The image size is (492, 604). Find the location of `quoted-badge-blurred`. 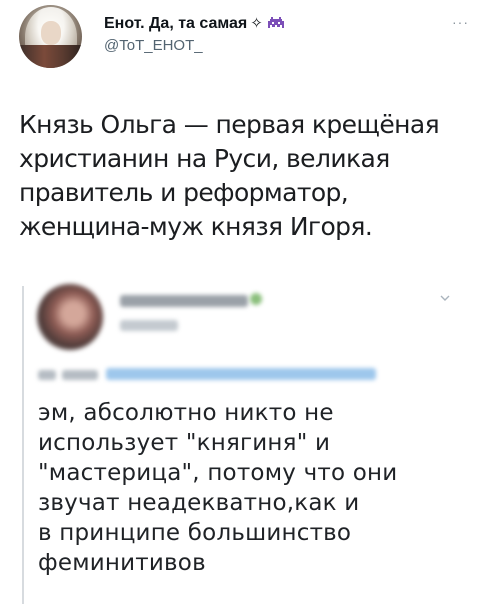

quoted-badge-blurred is located at coordinates (256, 299).